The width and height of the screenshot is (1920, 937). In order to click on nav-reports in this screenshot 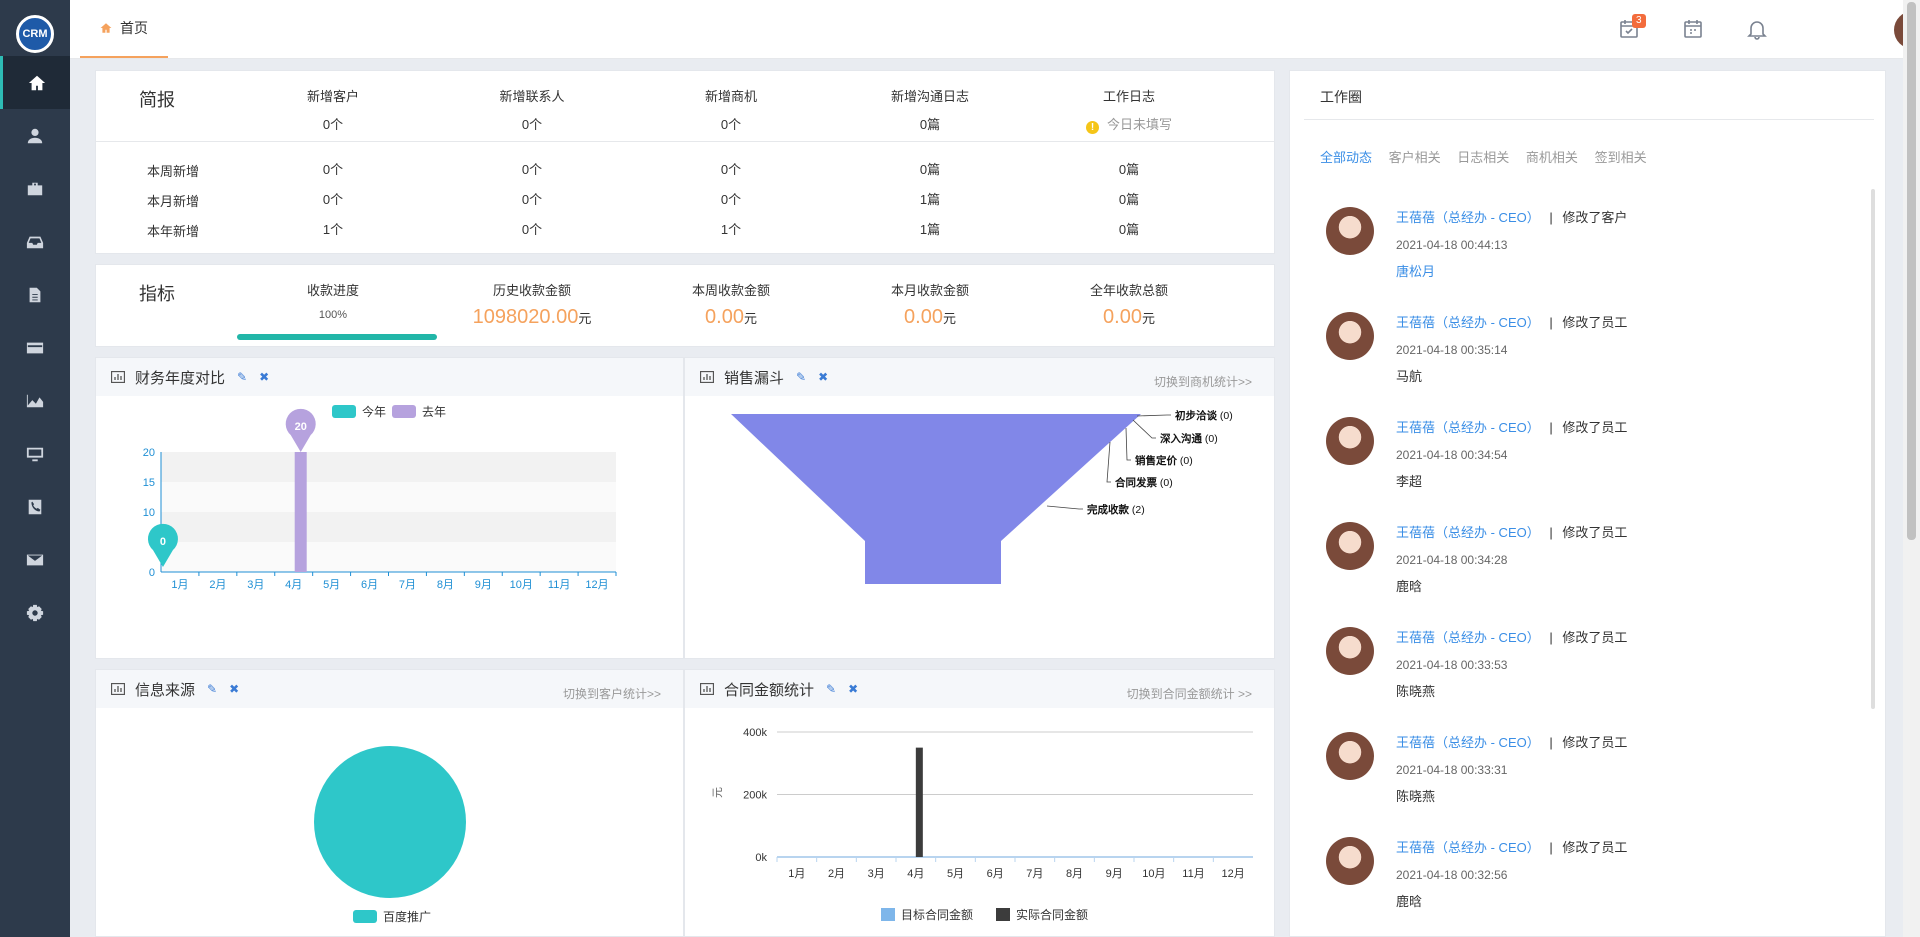, I will do `click(35, 400)`.